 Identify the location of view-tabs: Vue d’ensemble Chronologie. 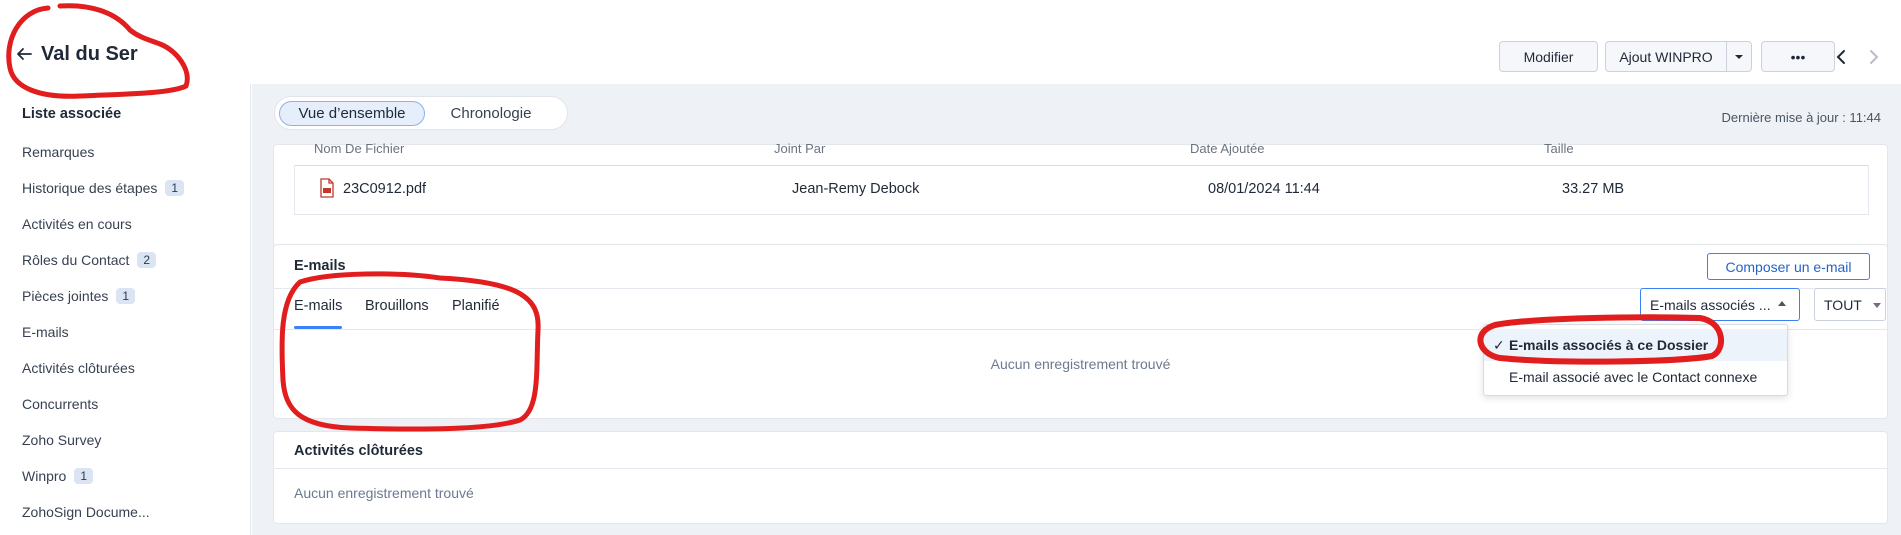
(421, 113).